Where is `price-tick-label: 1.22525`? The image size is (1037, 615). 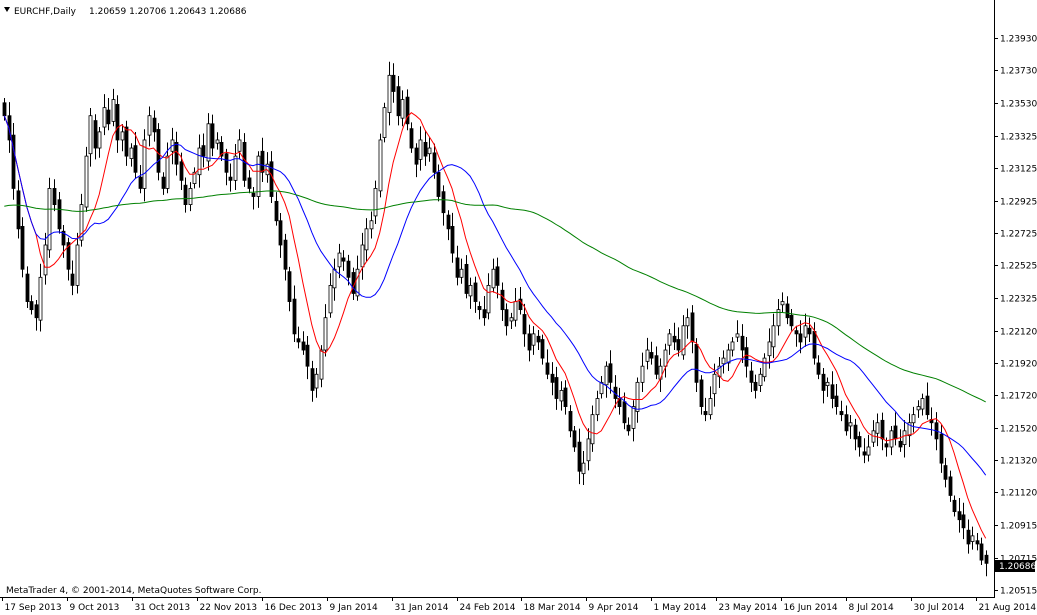 price-tick-label: 1.22525 is located at coordinates (1018, 267).